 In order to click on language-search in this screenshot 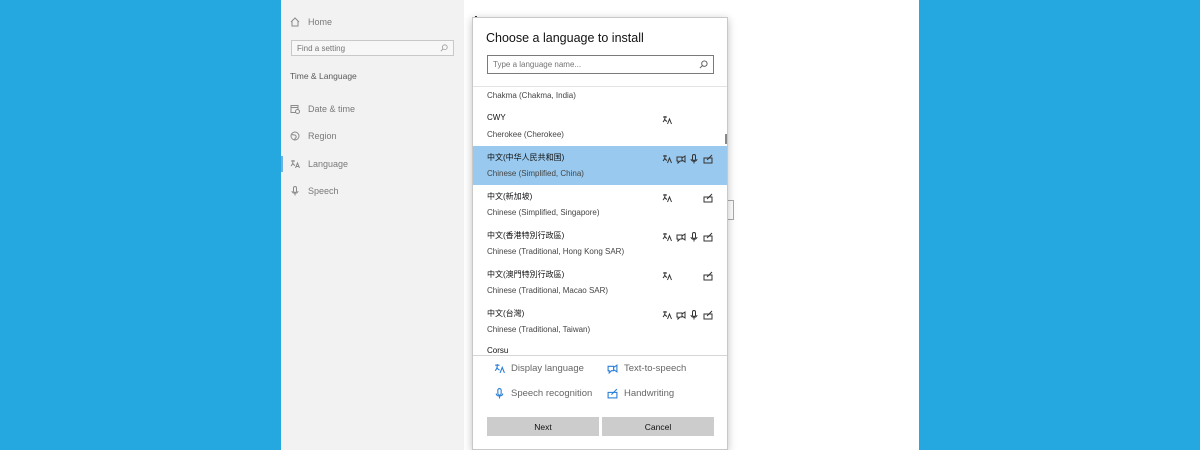, I will do `click(600, 64)`.